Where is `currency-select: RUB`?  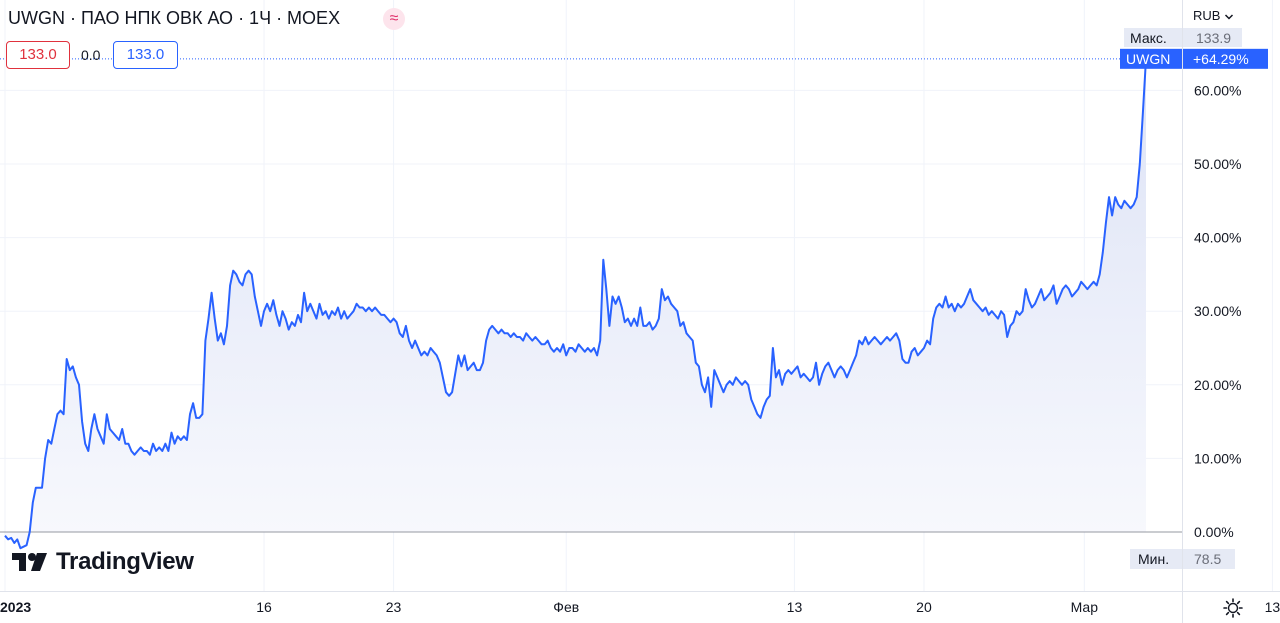 currency-select: RUB is located at coordinates (1213, 15).